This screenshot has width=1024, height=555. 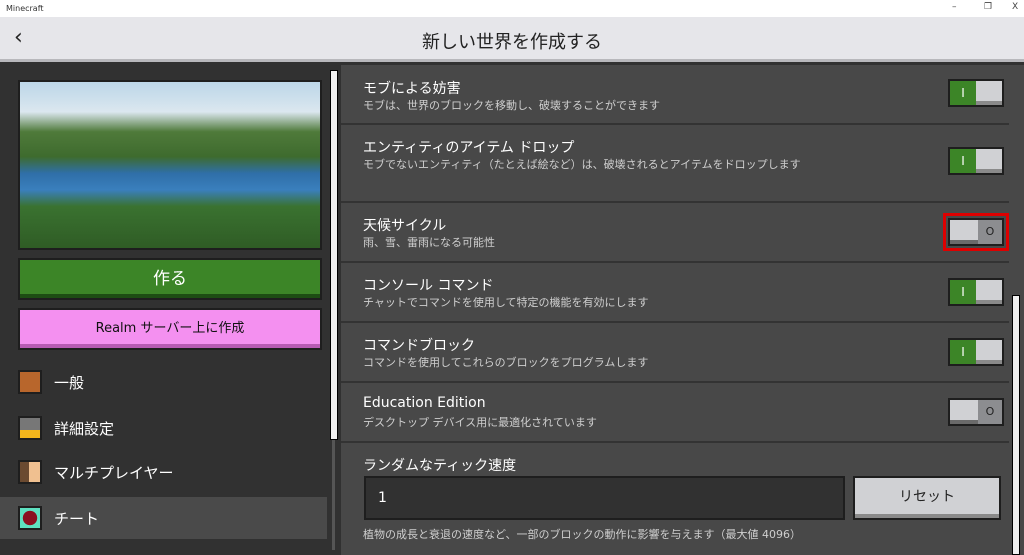 What do you see at coordinates (429, 242) in the screenshot?
I see `setting-desc: 雨、雪、雷雨になる可能性` at bounding box center [429, 242].